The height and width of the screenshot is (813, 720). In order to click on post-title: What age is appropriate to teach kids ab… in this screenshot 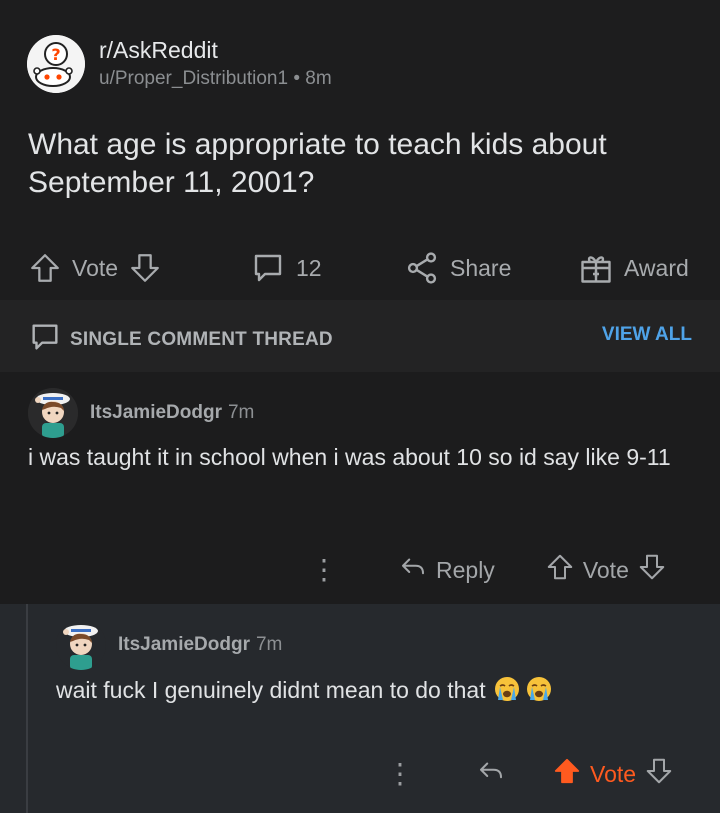, I will do `click(358, 164)`.